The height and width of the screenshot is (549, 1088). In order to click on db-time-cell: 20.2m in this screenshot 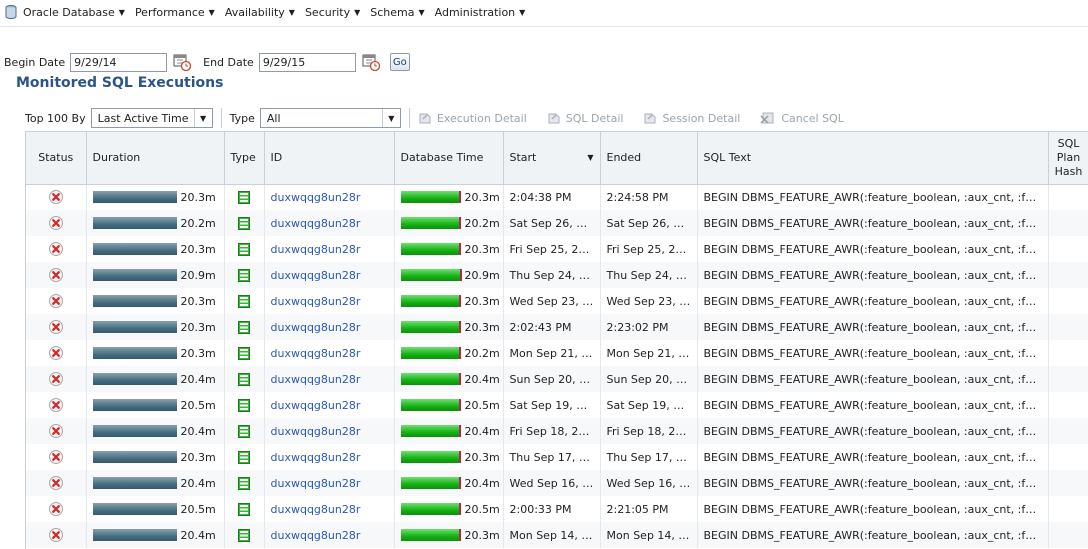, I will do `click(449, 223)`.